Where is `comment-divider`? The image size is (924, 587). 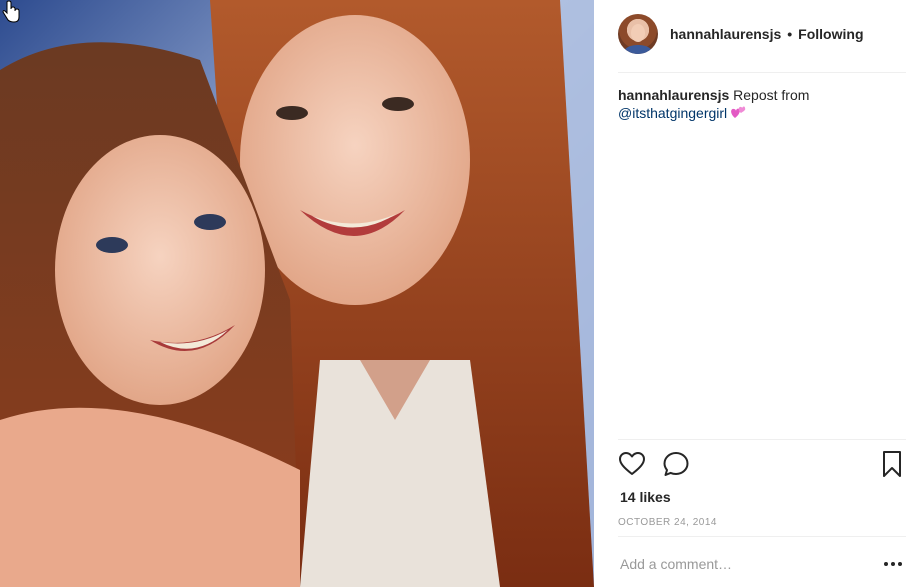 comment-divider is located at coordinates (762, 536).